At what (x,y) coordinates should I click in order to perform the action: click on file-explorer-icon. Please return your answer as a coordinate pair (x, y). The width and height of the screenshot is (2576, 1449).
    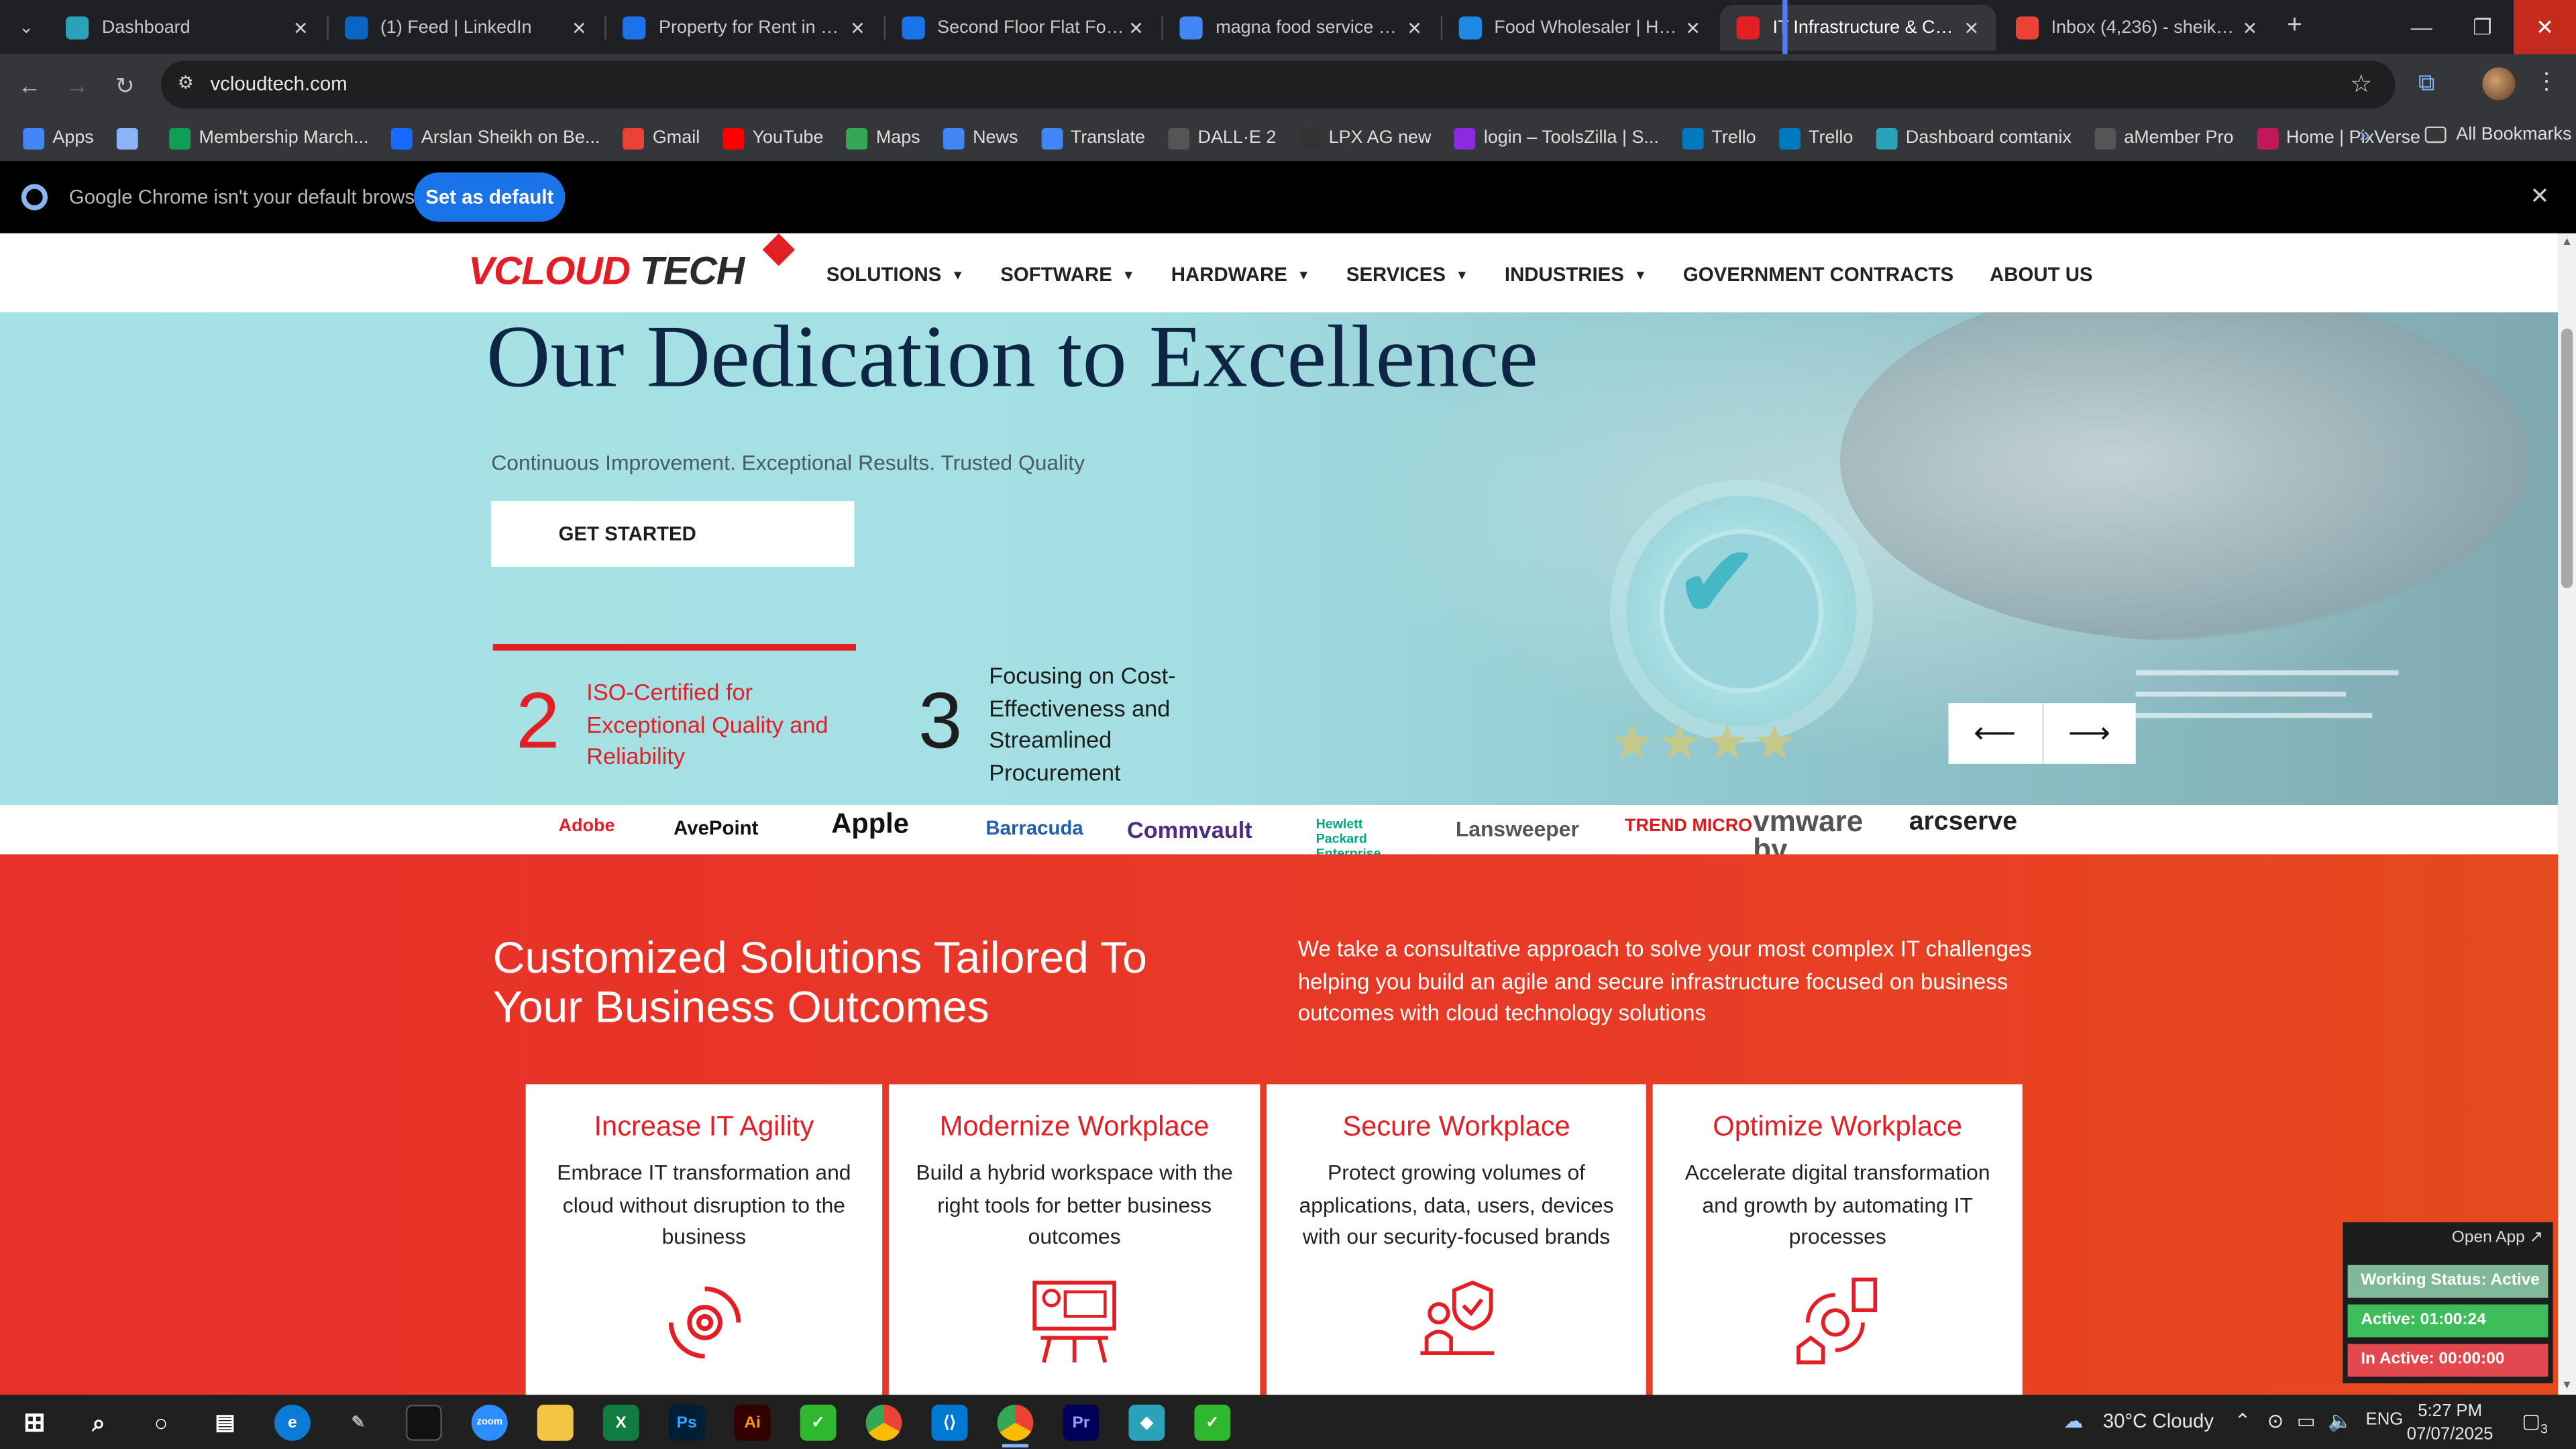
    Looking at the image, I should click on (555, 1422).